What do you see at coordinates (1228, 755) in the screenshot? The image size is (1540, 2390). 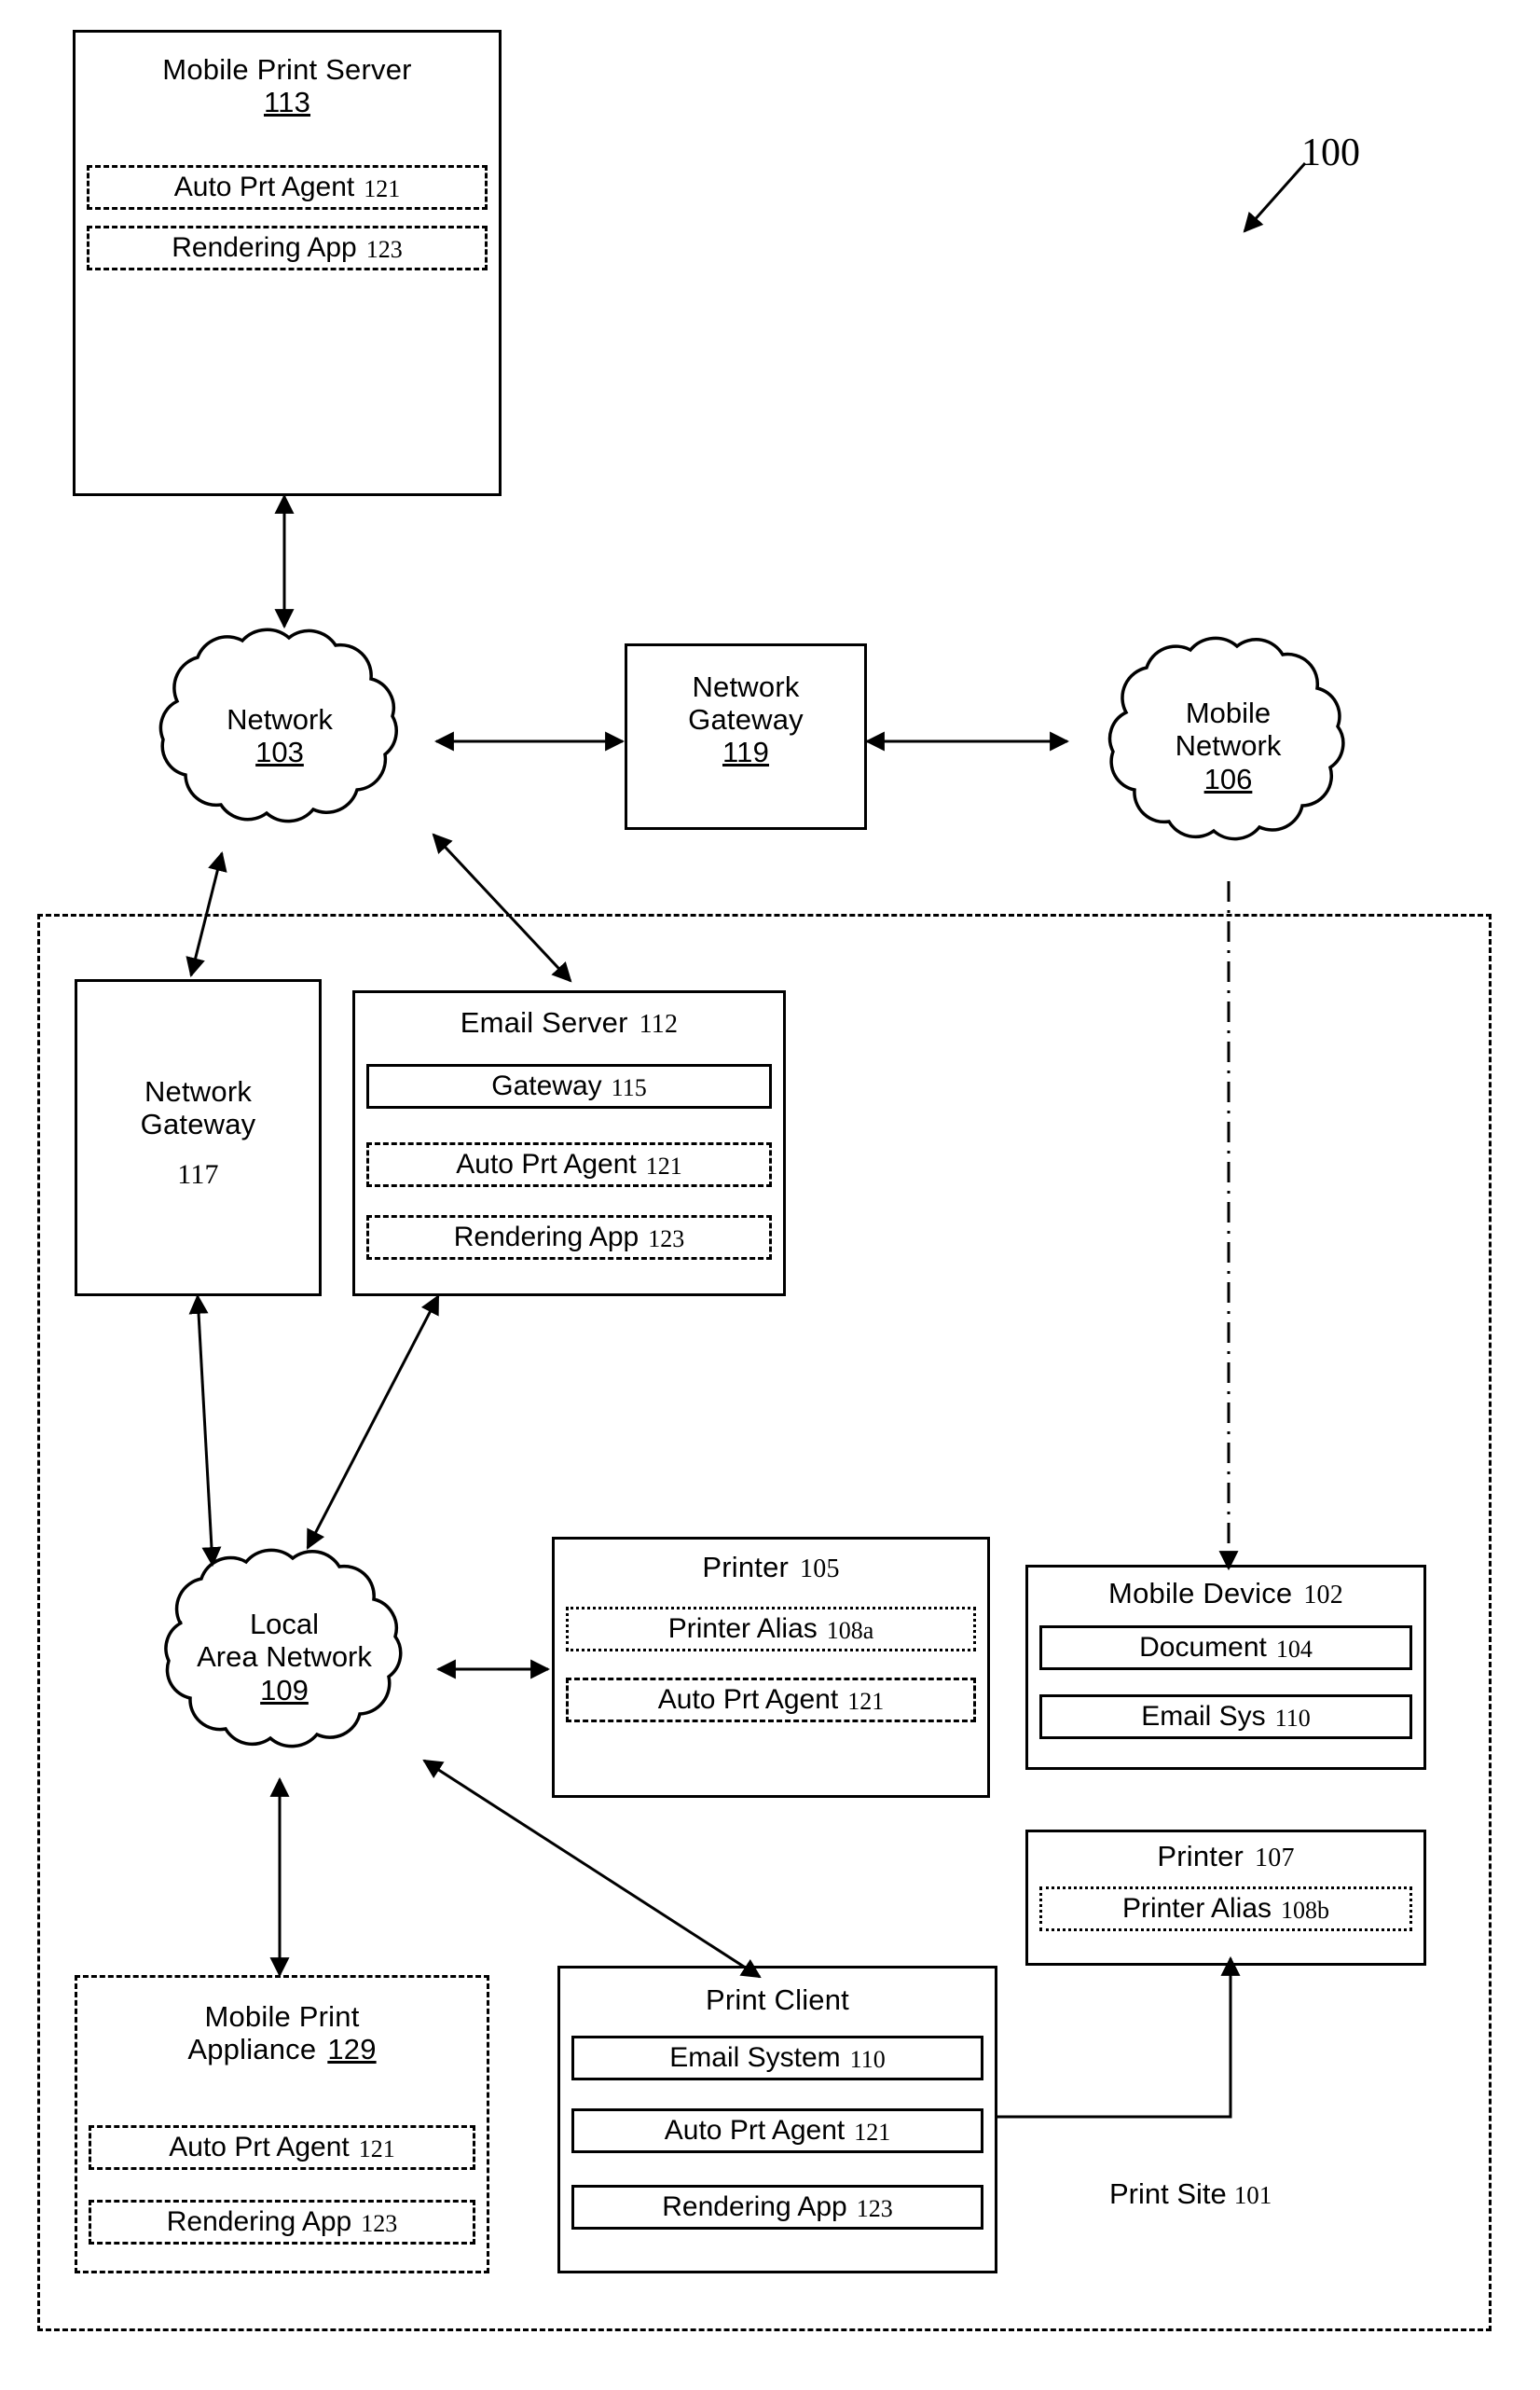 I see `node-mobile-network-106: Mobile Network 106` at bounding box center [1228, 755].